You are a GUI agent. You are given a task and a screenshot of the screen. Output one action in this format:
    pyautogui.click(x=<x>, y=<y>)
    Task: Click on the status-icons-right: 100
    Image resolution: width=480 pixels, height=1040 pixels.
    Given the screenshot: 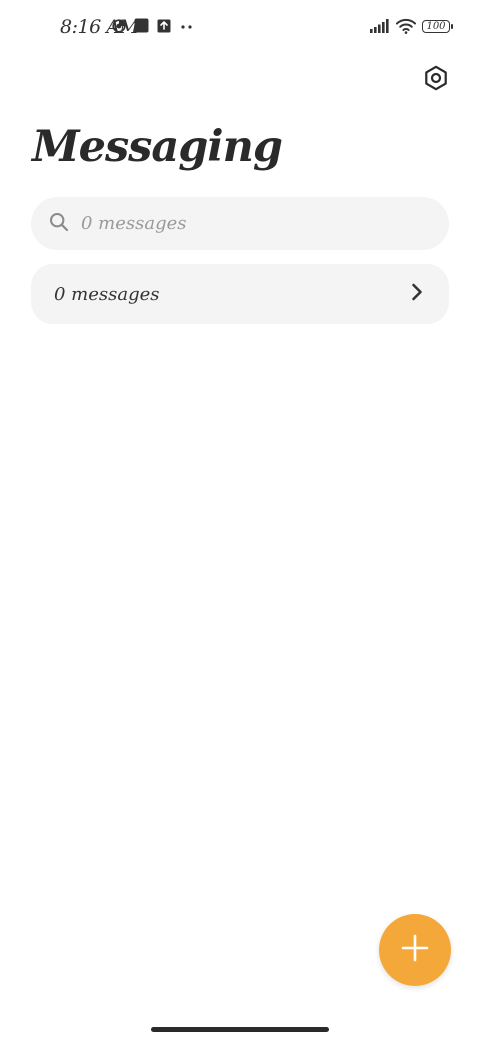 What is the action you would take?
    pyautogui.click(x=411, y=26)
    